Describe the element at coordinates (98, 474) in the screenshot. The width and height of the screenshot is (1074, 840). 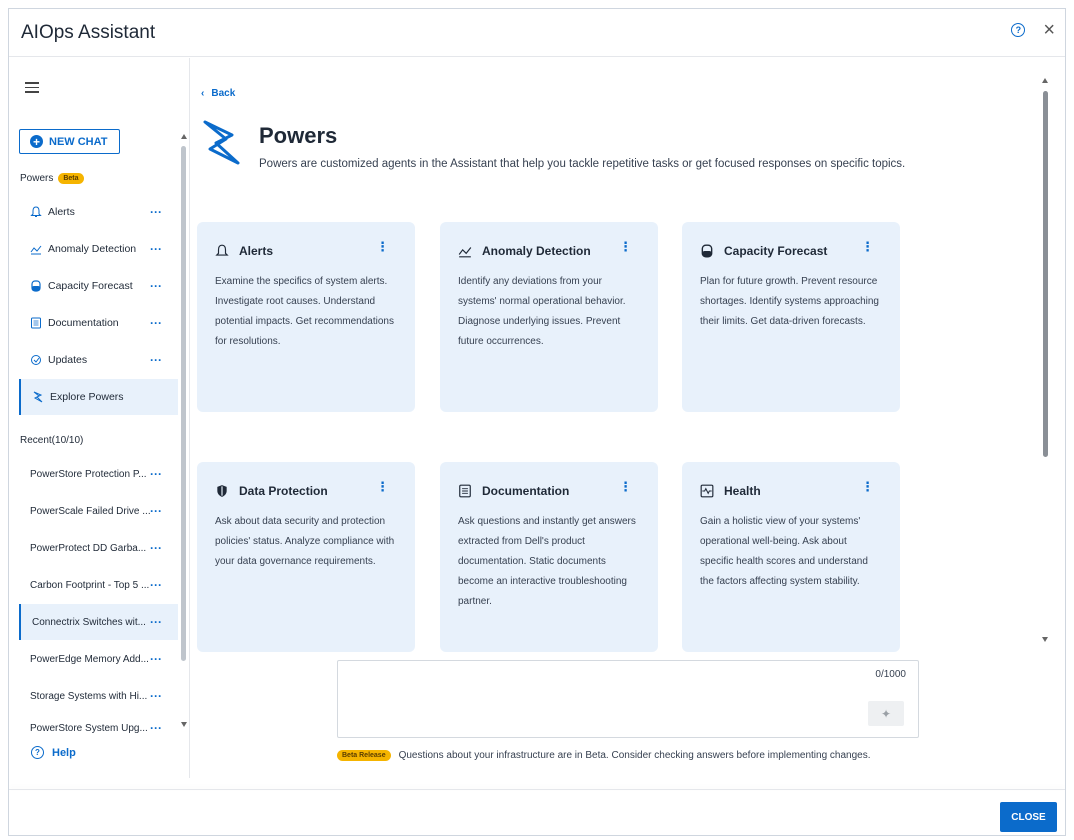
I see `recent-chat-item: PowerStore Protection P... ···` at that location.